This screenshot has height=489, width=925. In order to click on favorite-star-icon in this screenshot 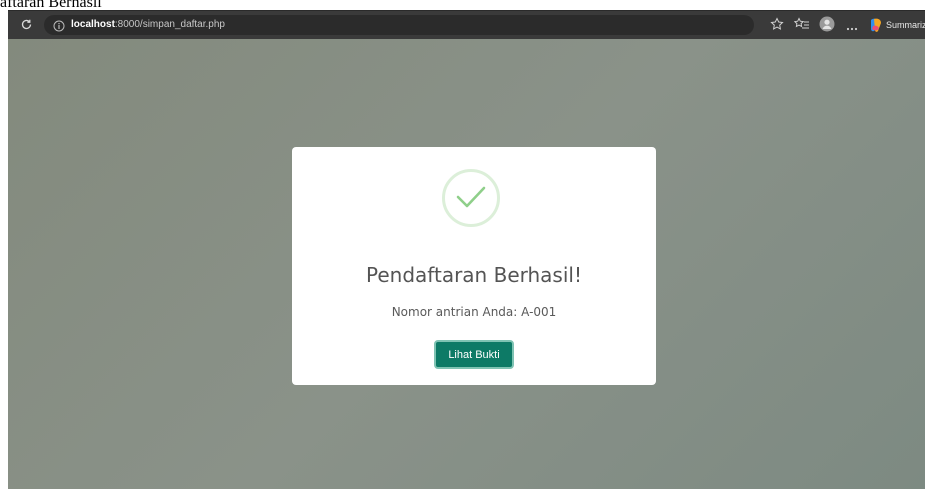, I will do `click(777, 26)`.